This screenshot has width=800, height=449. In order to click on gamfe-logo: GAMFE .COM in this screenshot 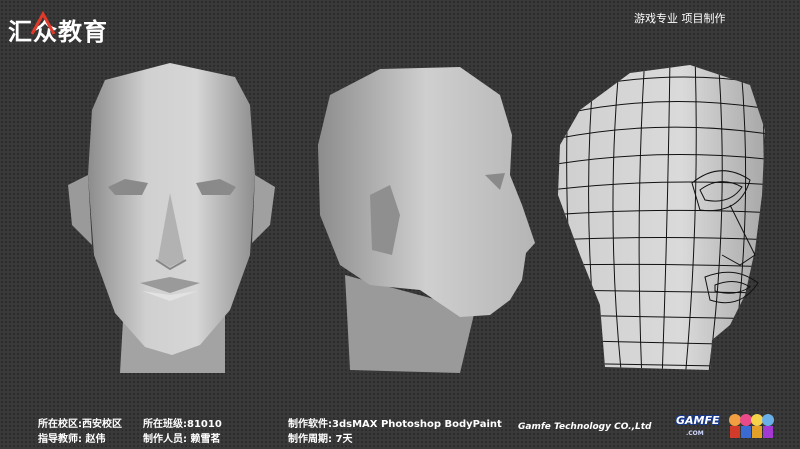, I will do `click(725, 426)`.